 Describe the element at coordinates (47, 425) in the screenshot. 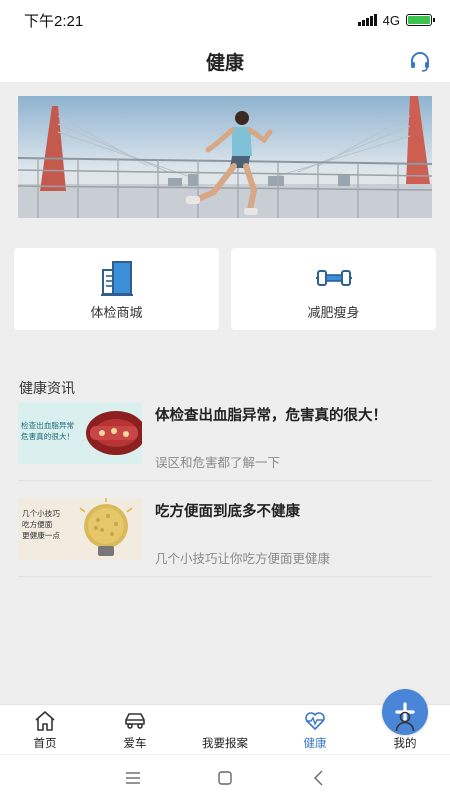

I see `news-thumb-caption-line: 检查出血脂异常` at that location.